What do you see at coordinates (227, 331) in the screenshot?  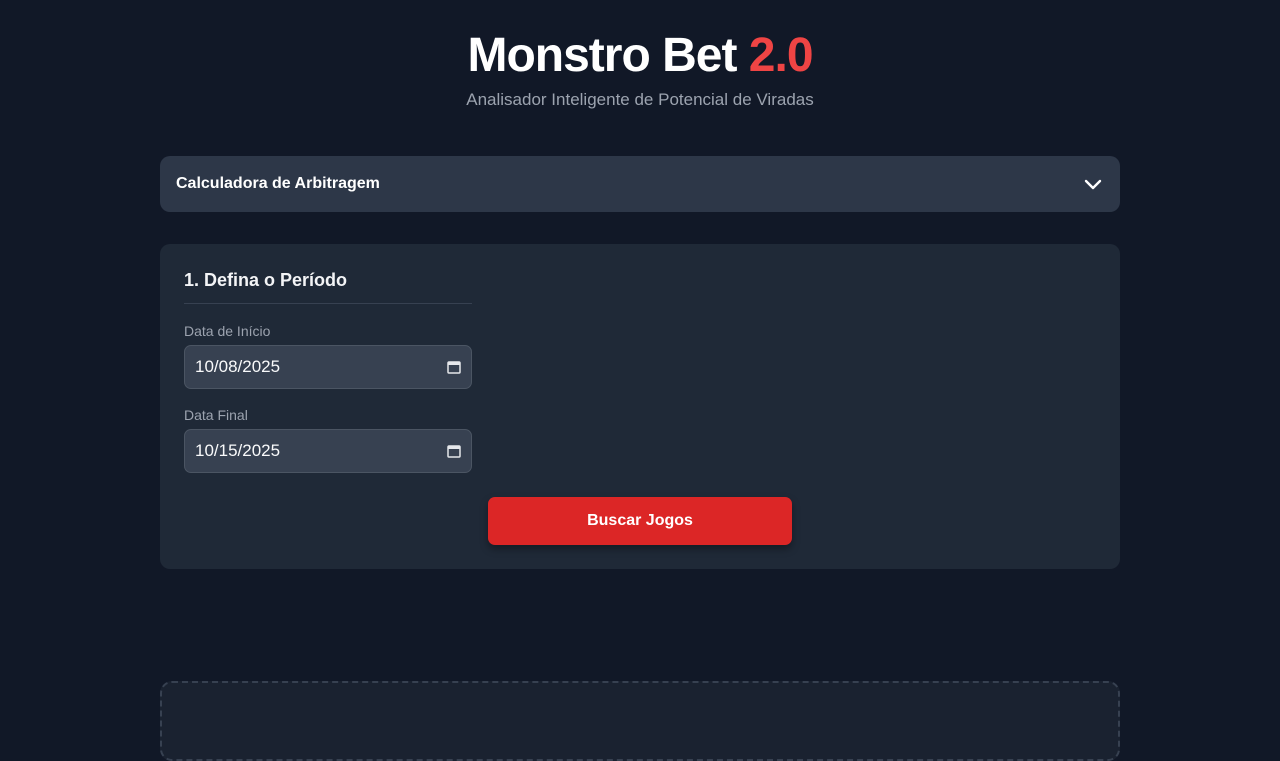 I see `start-date-label: Data de Início` at bounding box center [227, 331].